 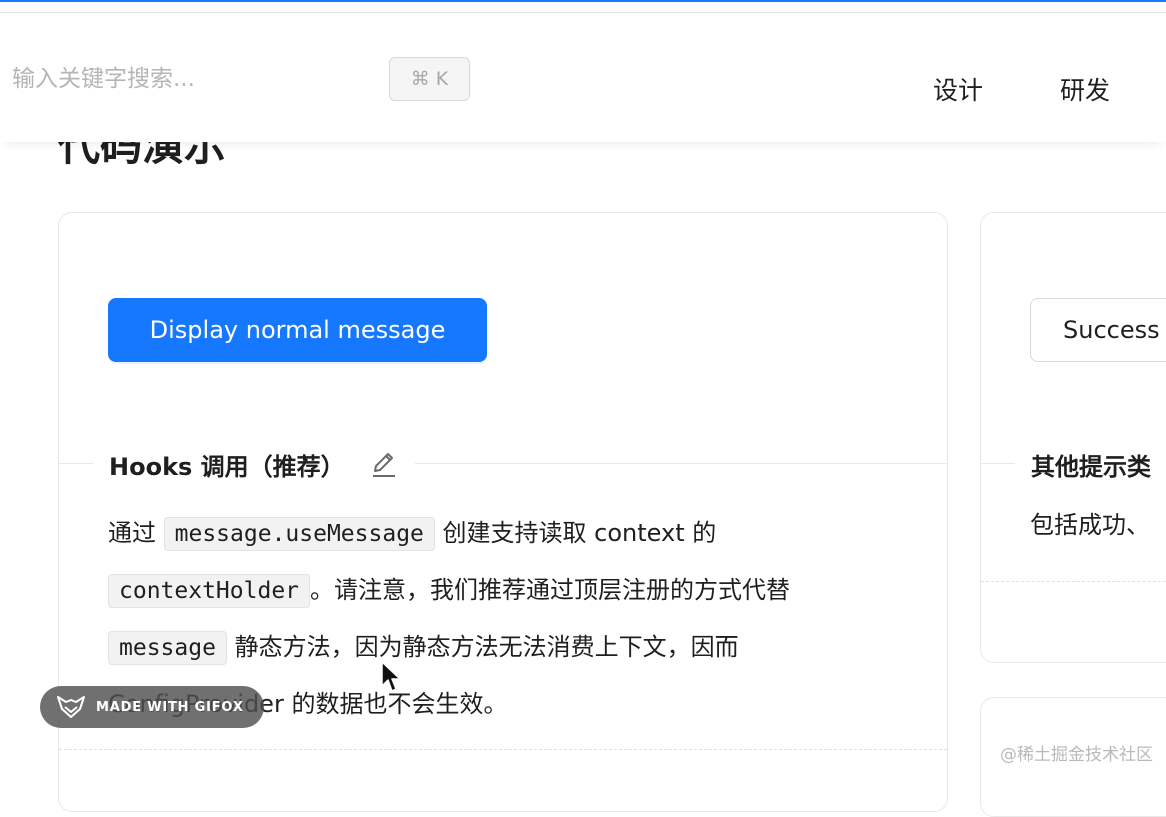 What do you see at coordinates (170, 707) in the screenshot?
I see `gifox-label: MADE WITH GIFOX` at bounding box center [170, 707].